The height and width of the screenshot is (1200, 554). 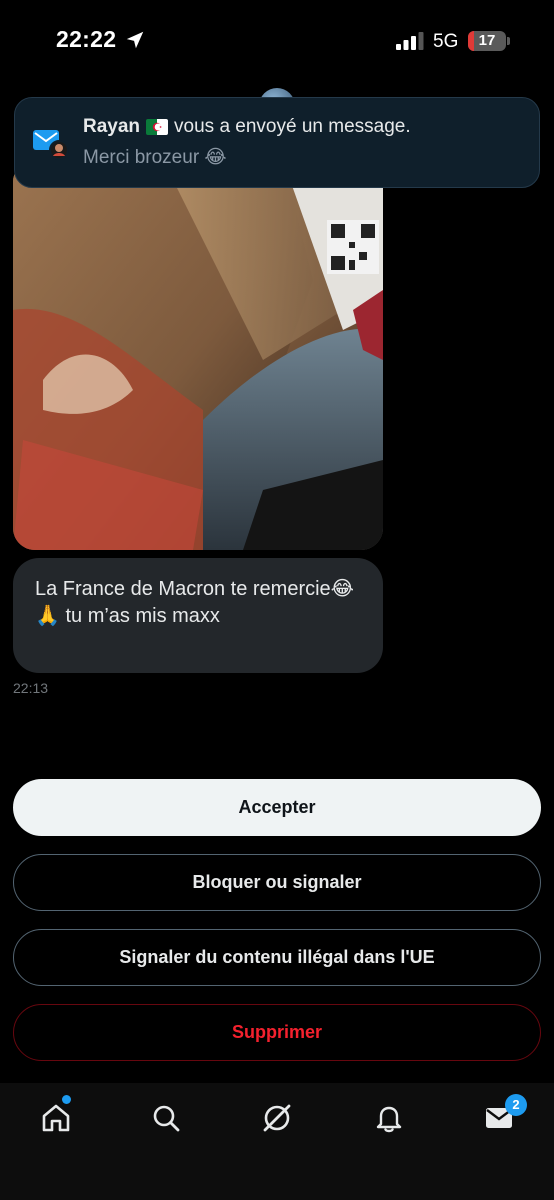 I want to click on signal-icon, so click(x=410, y=41).